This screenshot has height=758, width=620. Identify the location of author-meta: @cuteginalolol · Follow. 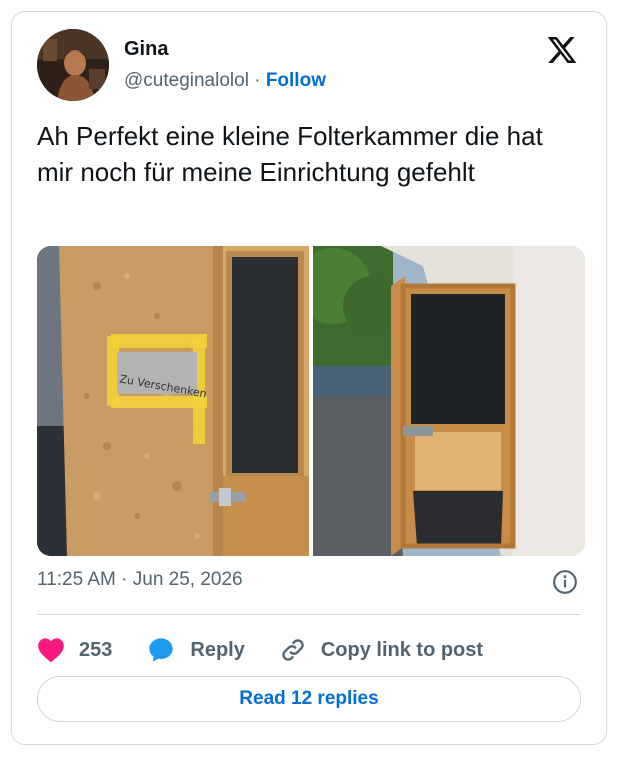
(225, 81).